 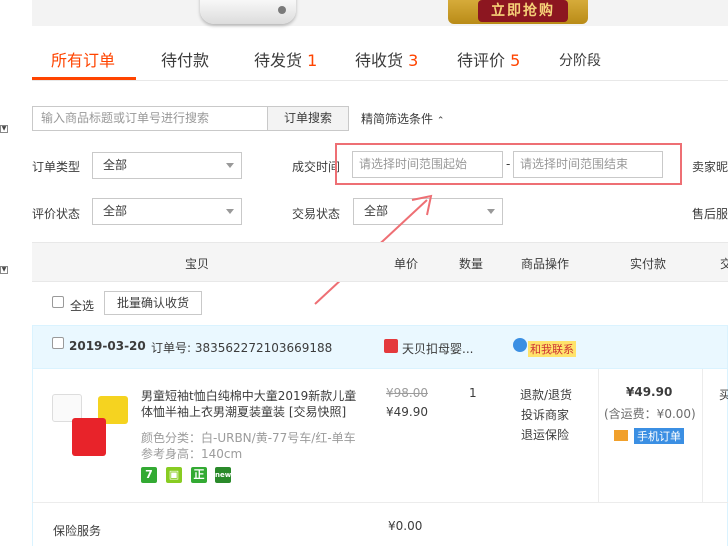 What do you see at coordinates (174, 475) in the screenshot?
I see `android-mobile-icon: ▣` at bounding box center [174, 475].